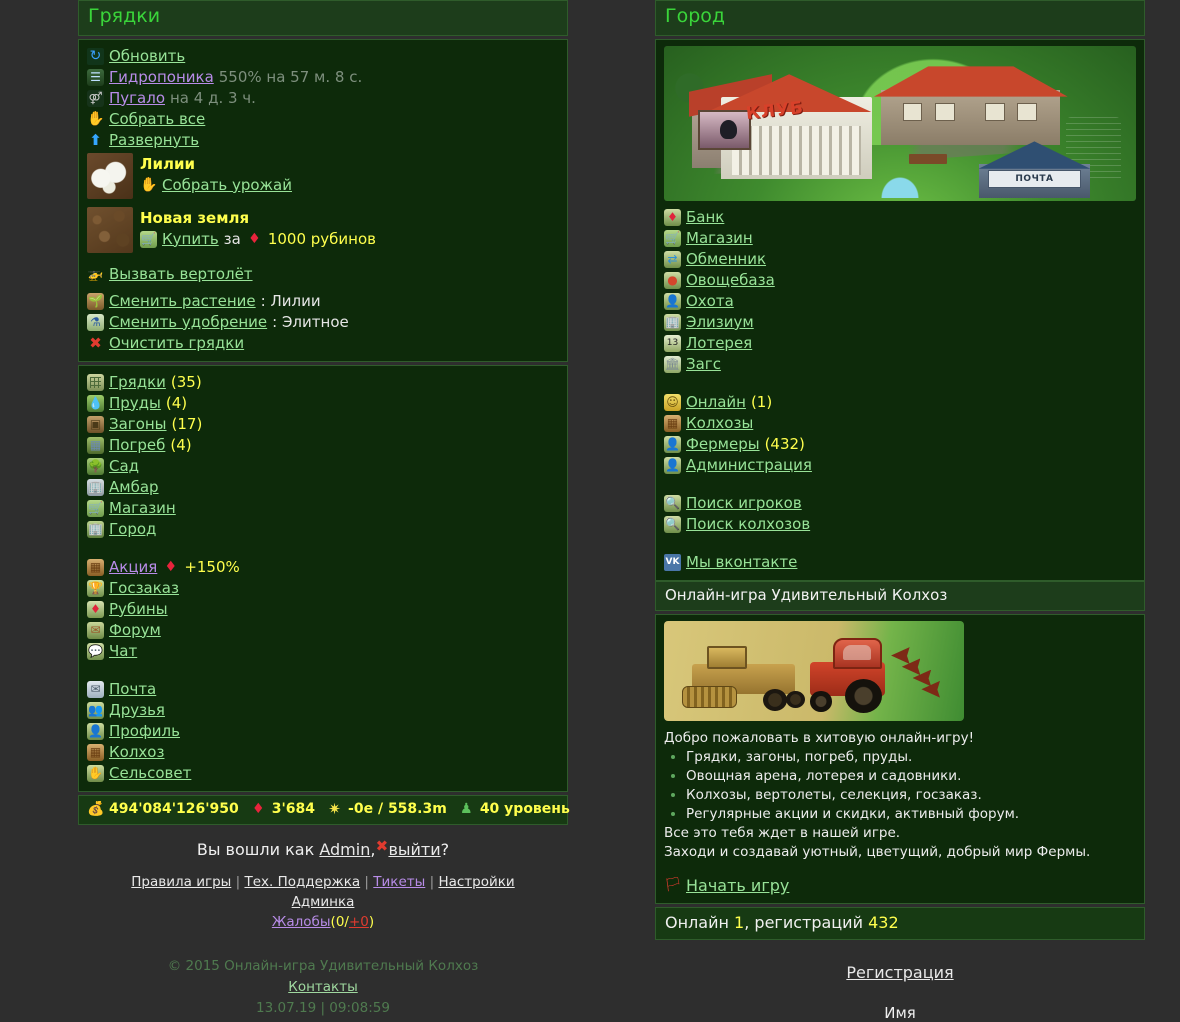 The height and width of the screenshot is (1022, 1180). What do you see at coordinates (323, 487) in the screenshot?
I see `nav-item-barn: 🏢 Амбар` at bounding box center [323, 487].